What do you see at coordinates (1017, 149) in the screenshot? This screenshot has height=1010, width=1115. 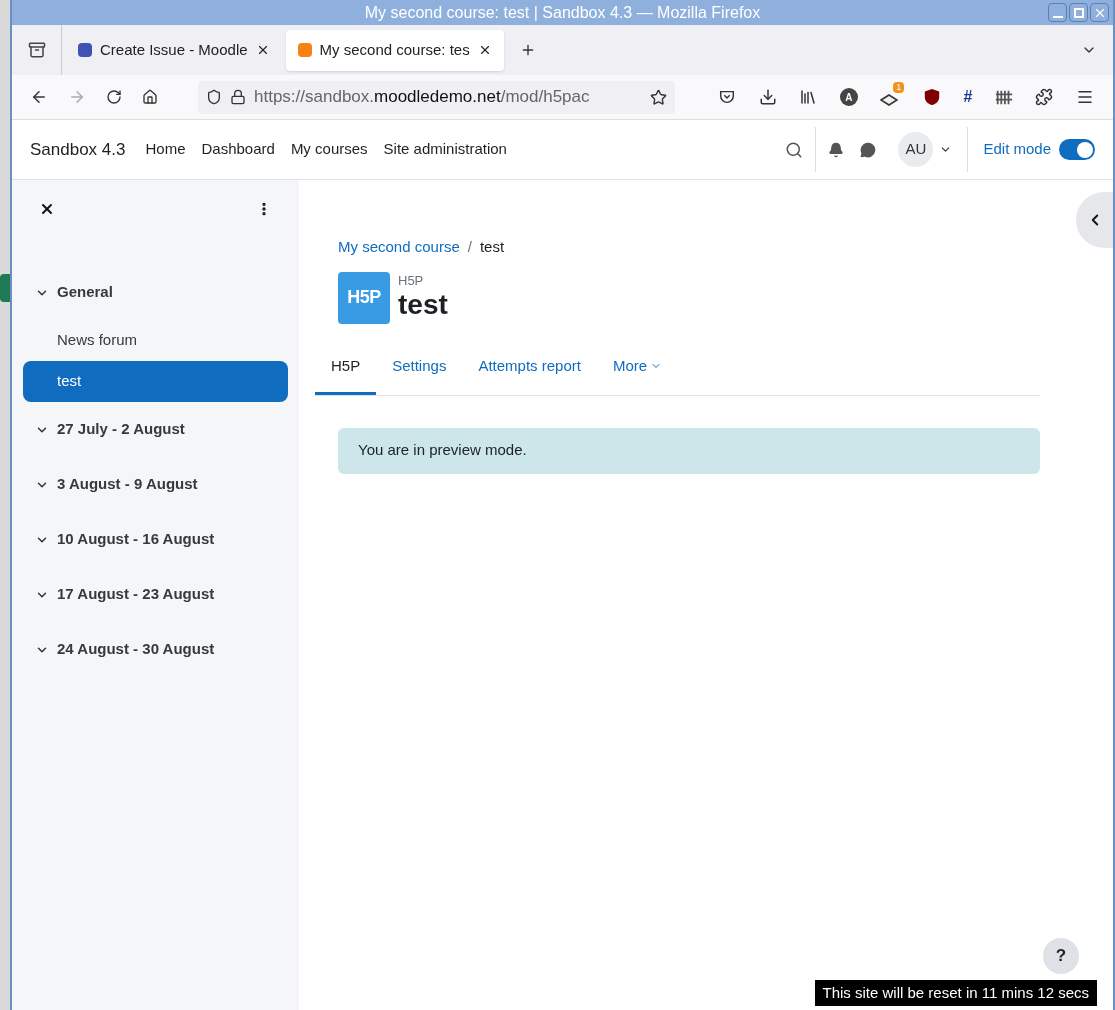 I see `edit-mode-label: Edit mode` at bounding box center [1017, 149].